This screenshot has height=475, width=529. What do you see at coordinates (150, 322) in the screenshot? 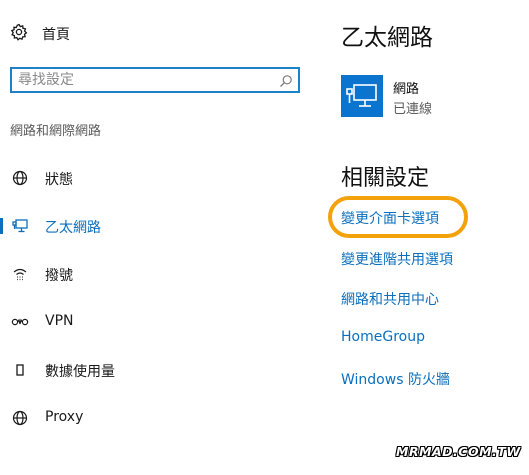
I see `sidebar-item-vpn: VPN` at bounding box center [150, 322].